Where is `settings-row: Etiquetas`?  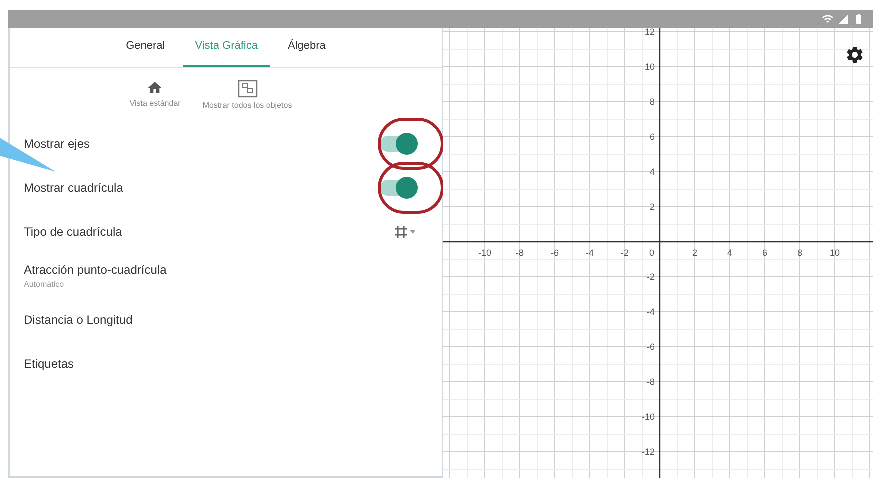 settings-row: Etiquetas is located at coordinates (226, 364).